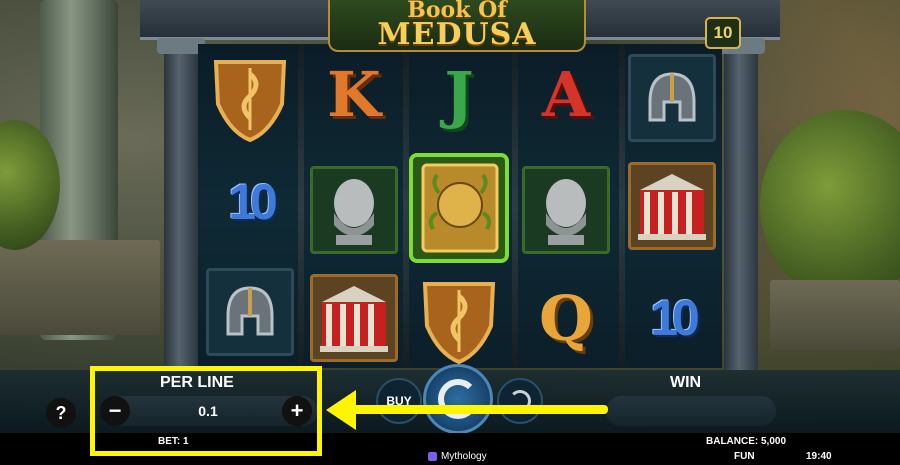 Image resolution: width=900 pixels, height=465 pixels. Describe the element at coordinates (835, 315) in the screenshot. I see `right-ruin-wall` at that location.